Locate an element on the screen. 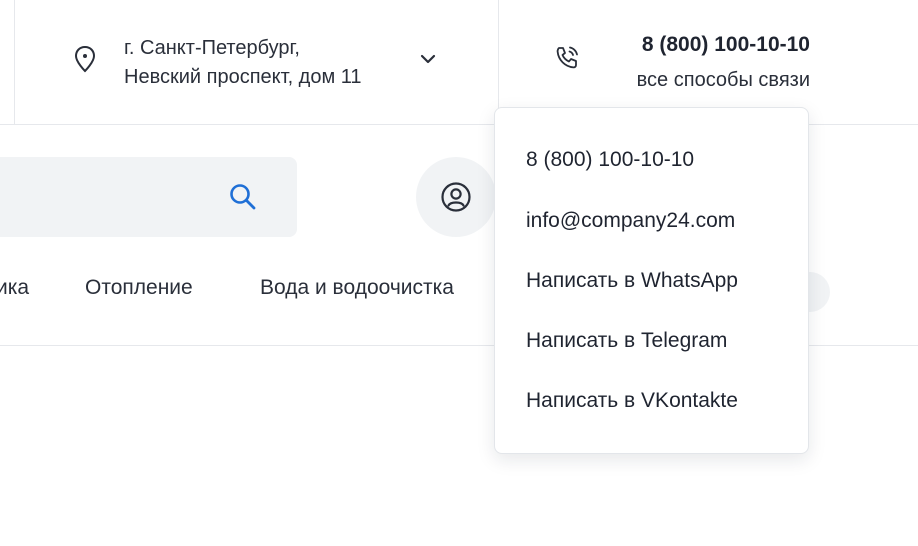 This screenshot has width=918, height=546. chevron-down-icon is located at coordinates (428, 59).